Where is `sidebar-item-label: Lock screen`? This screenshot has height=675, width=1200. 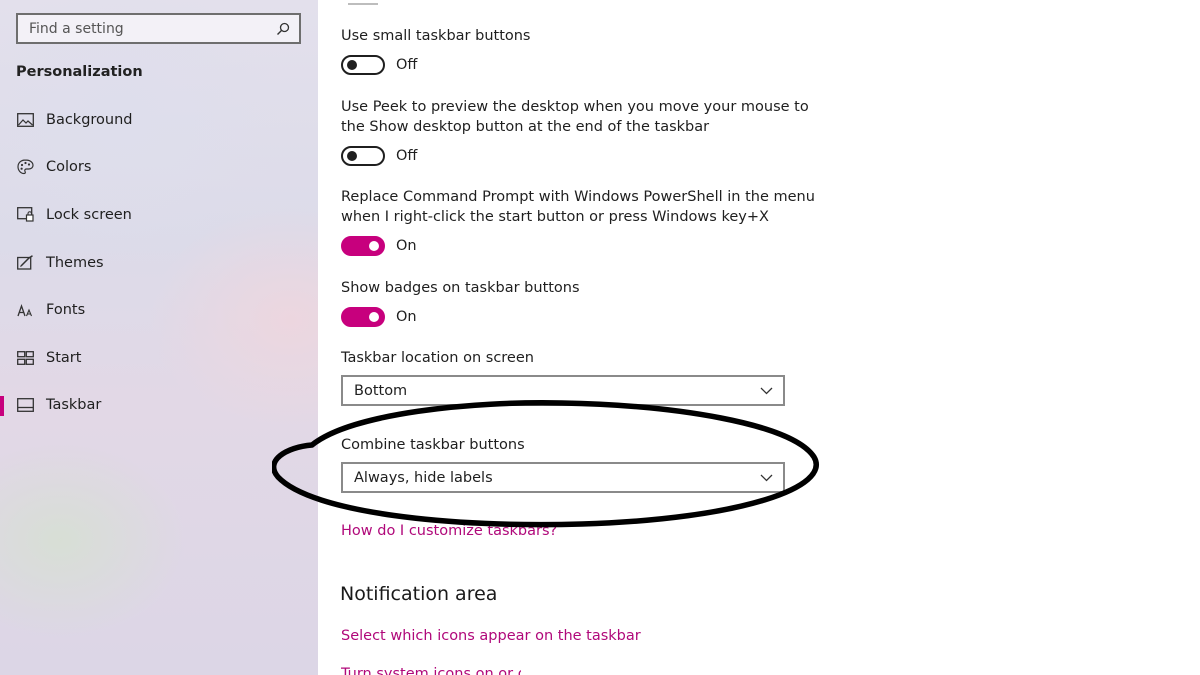 sidebar-item-label: Lock screen is located at coordinates (89, 214).